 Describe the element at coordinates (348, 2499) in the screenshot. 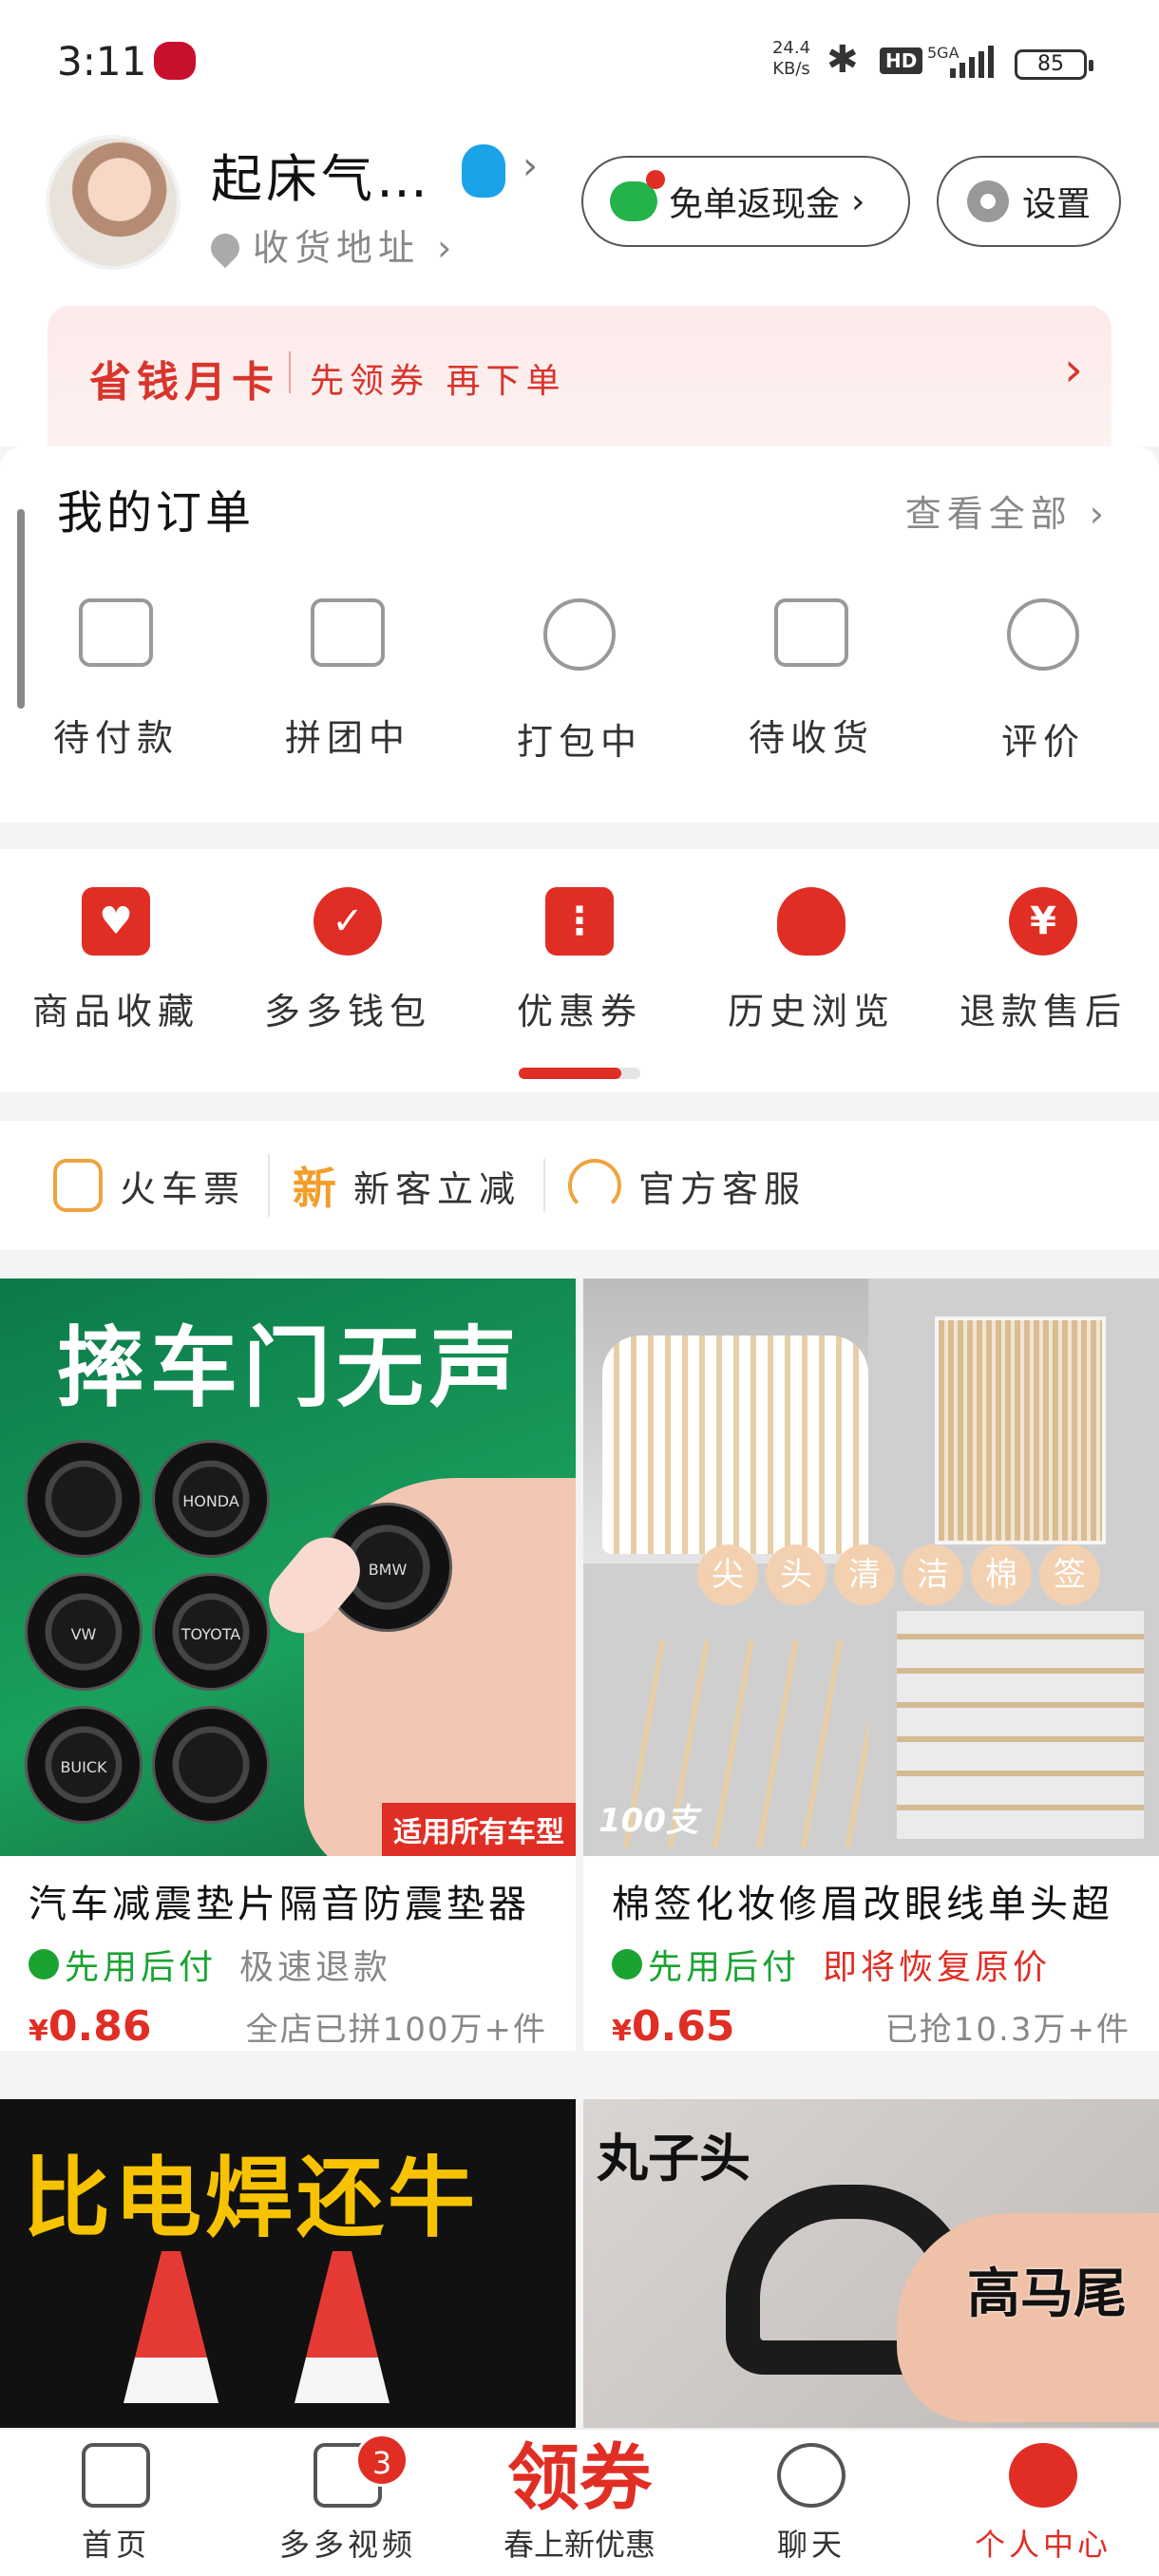

I see `nav-video: 3 多多视频` at that location.